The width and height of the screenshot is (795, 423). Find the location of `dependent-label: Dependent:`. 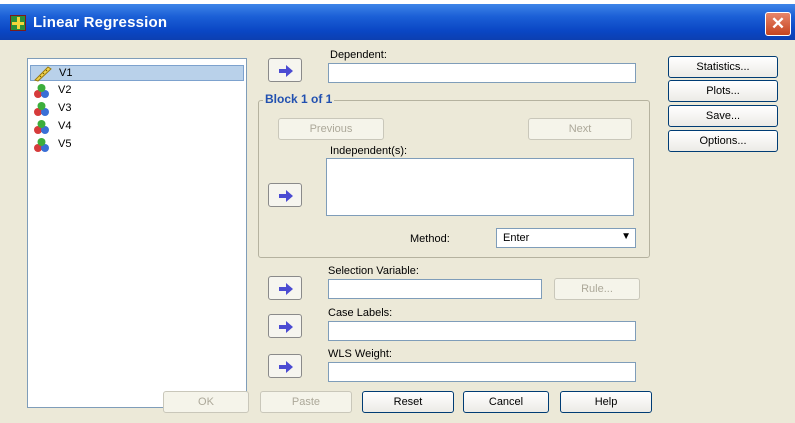

dependent-label: Dependent: is located at coordinates (358, 55).